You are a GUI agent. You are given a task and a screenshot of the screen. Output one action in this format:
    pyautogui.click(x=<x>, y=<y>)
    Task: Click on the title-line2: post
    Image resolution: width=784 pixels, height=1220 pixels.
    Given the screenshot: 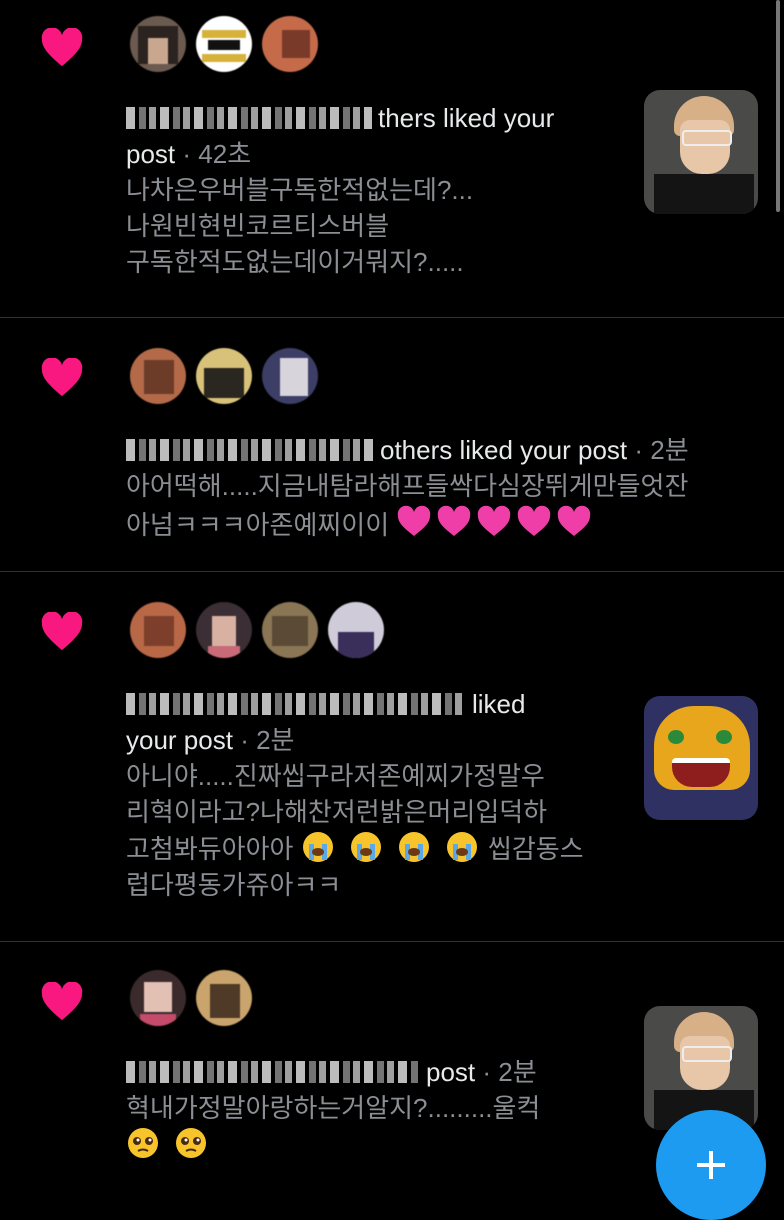 What is the action you would take?
    pyautogui.click(x=151, y=154)
    